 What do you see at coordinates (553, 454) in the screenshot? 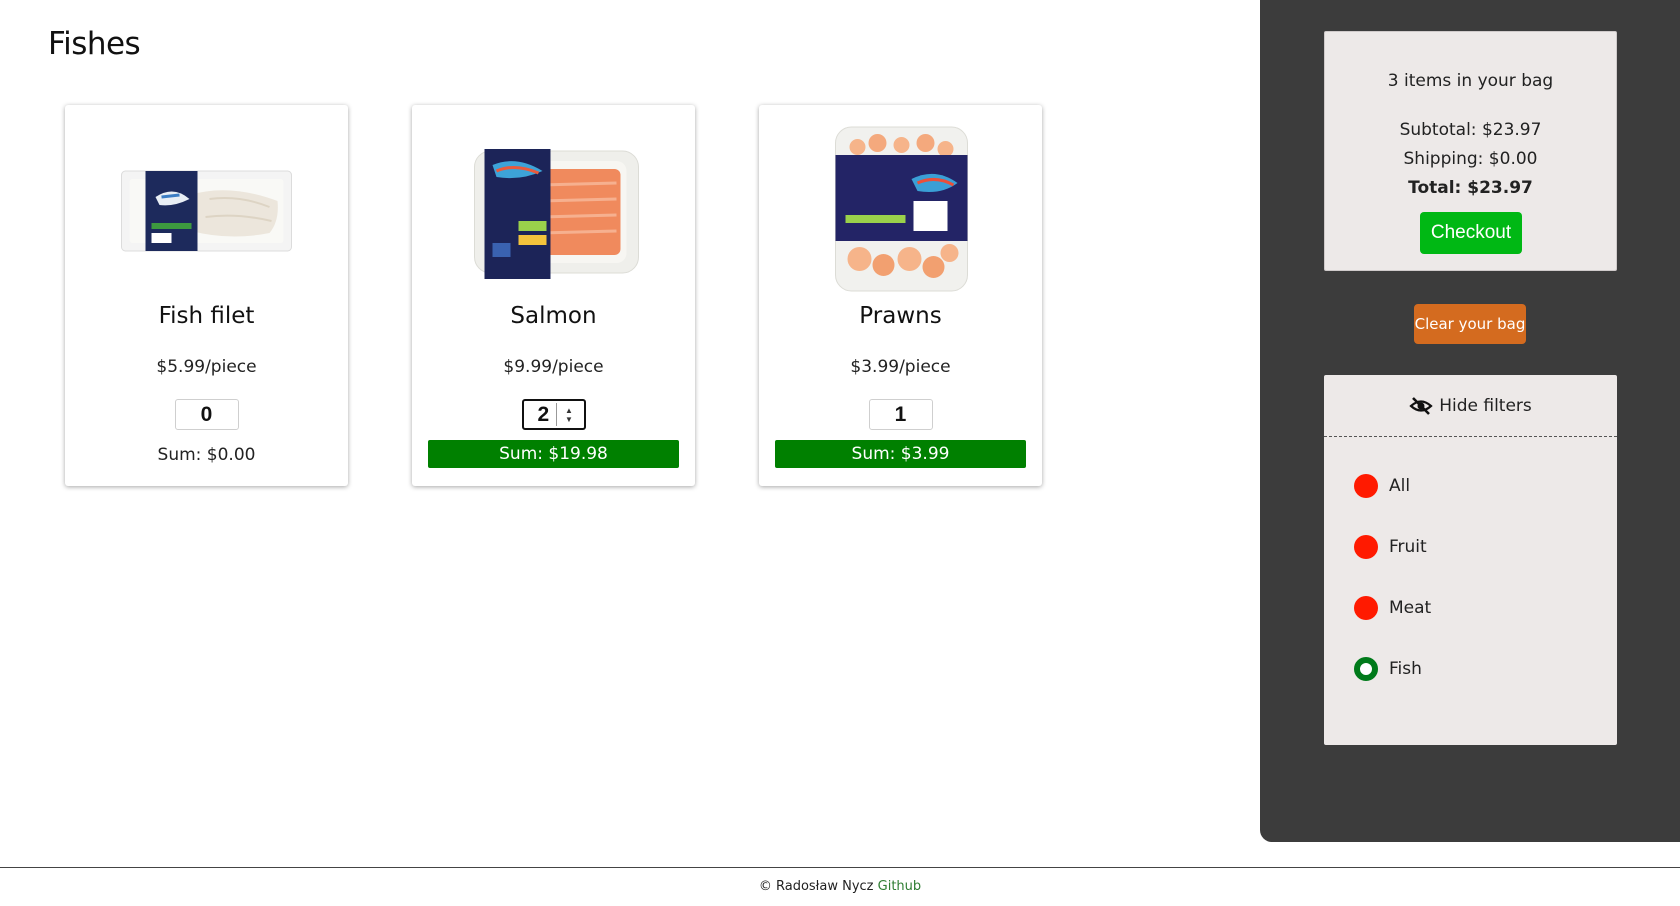
I see `product-sum: Sum: $19.98` at bounding box center [553, 454].